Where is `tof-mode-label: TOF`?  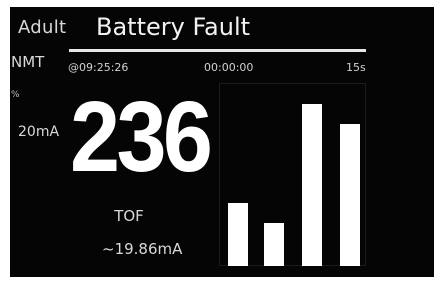 tof-mode-label: TOF is located at coordinates (129, 216).